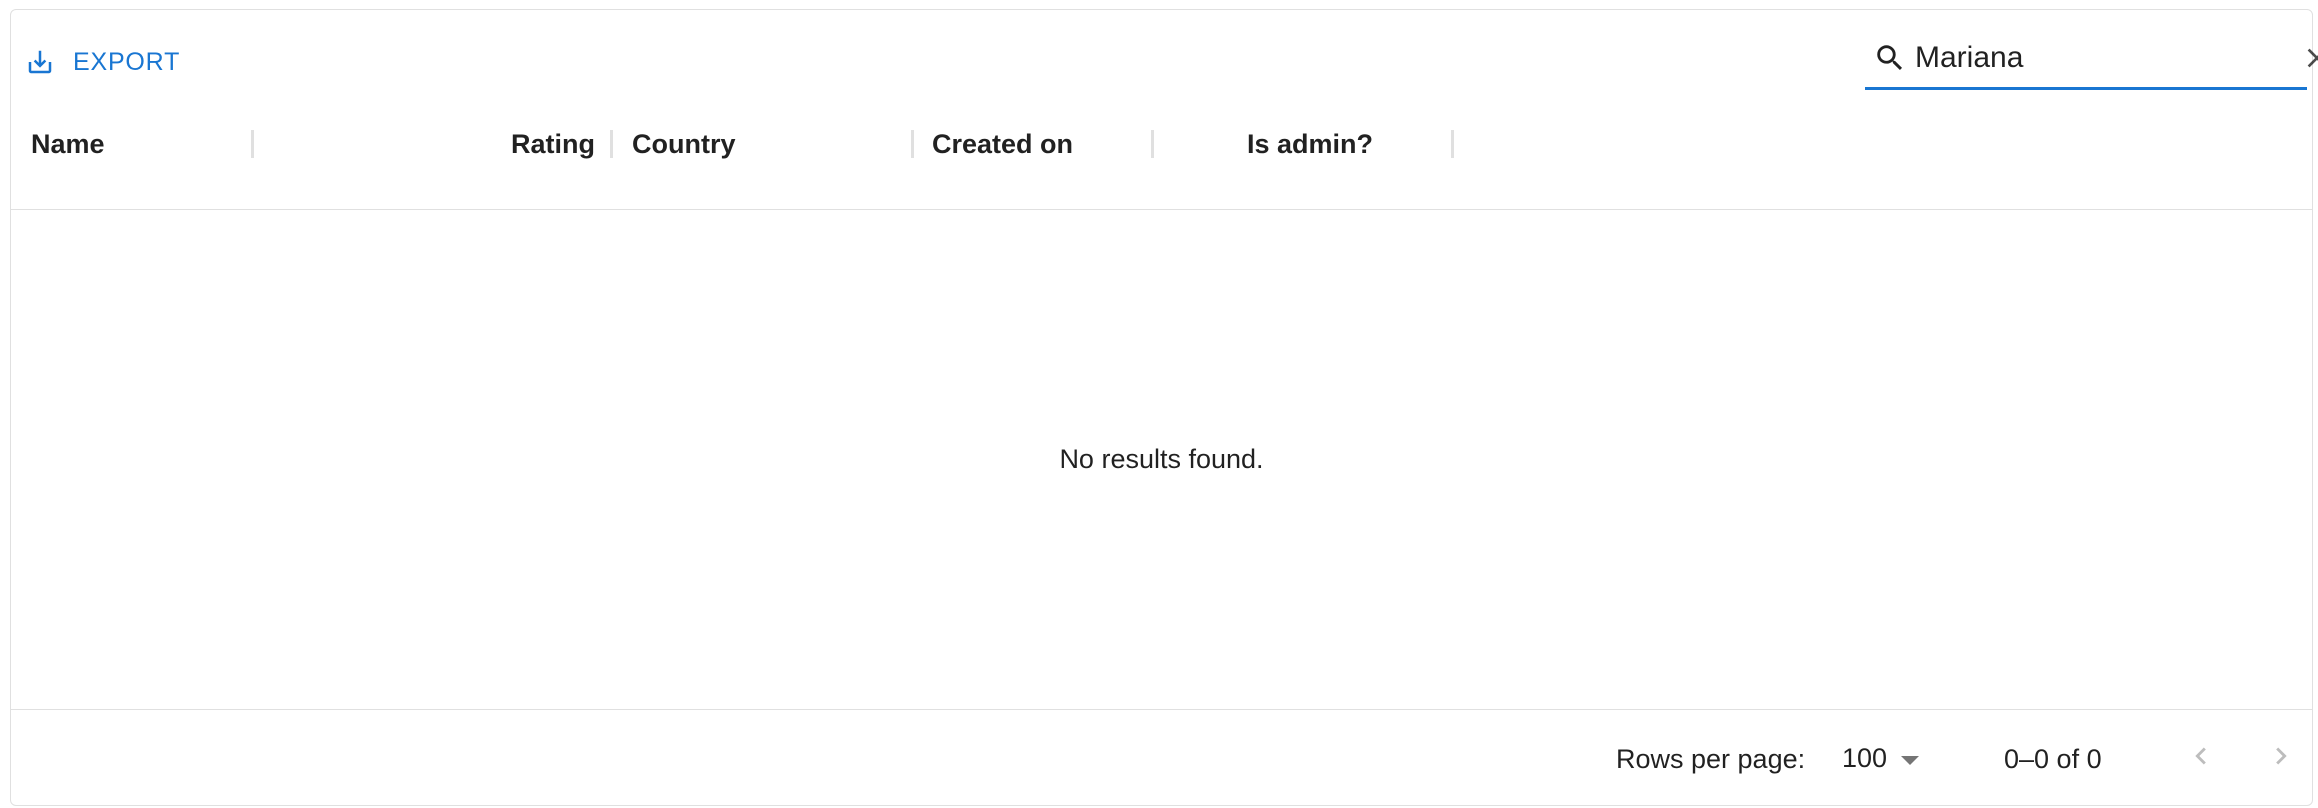 The width and height of the screenshot is (2318, 808). I want to click on chevron-left-icon, so click(2201, 758).